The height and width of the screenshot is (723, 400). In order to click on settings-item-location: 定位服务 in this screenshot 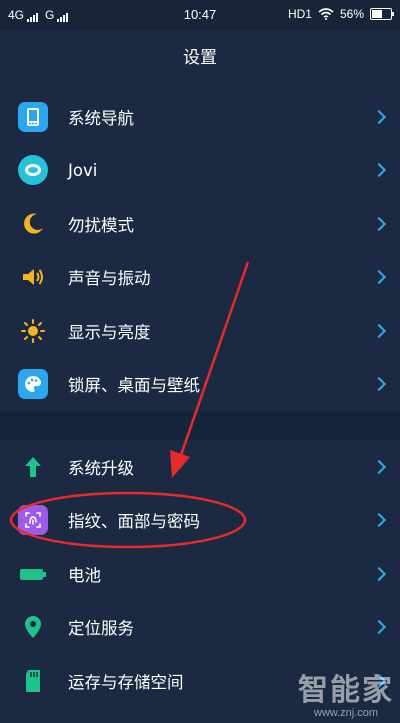, I will do `click(200, 628)`.